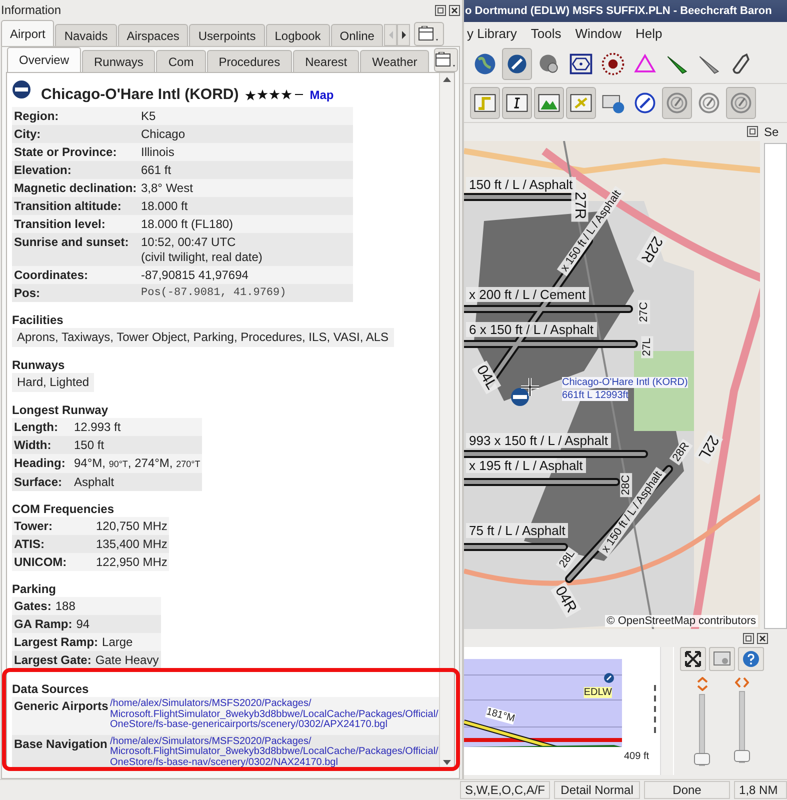 This screenshot has height=800, width=787. Describe the element at coordinates (492, 33) in the screenshot. I see `menu-item: y Library` at that location.